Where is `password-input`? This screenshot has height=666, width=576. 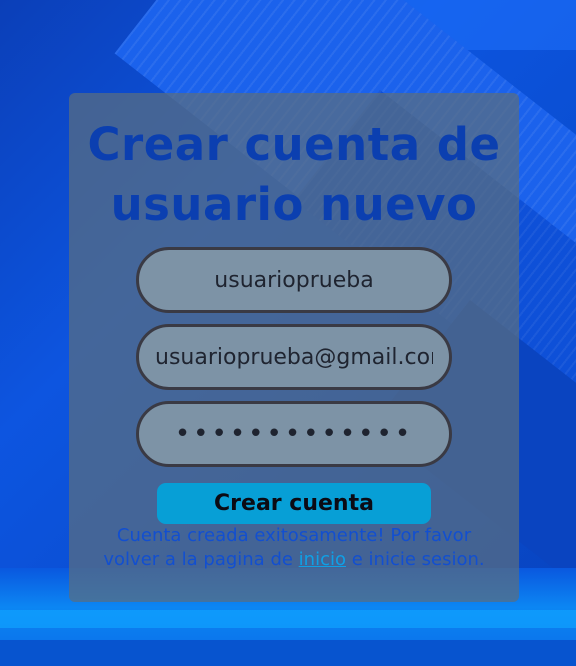
password-input is located at coordinates (294, 434).